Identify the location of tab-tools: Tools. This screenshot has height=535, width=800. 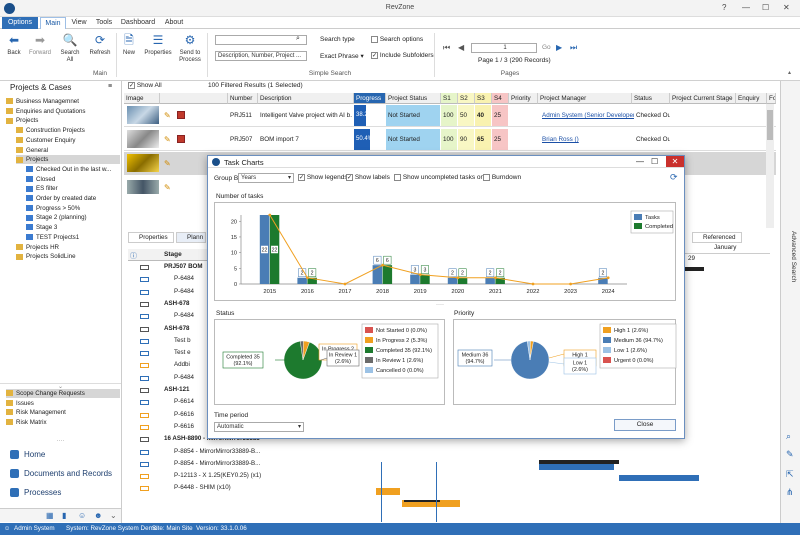
(104, 23).